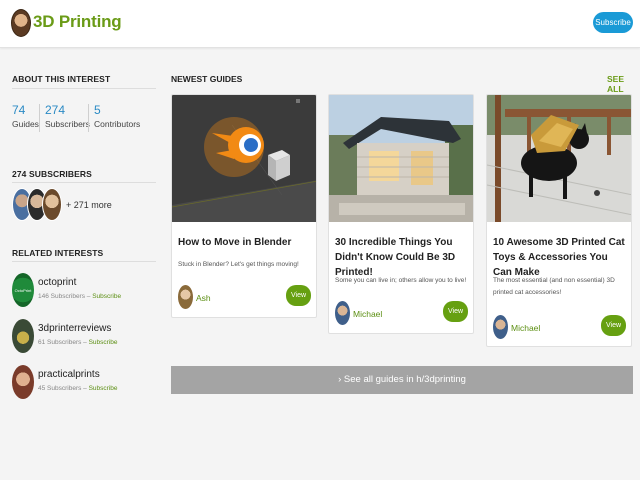  I want to click on related-item-meta: 61 Subscribers – Subscribe, so click(78, 342).